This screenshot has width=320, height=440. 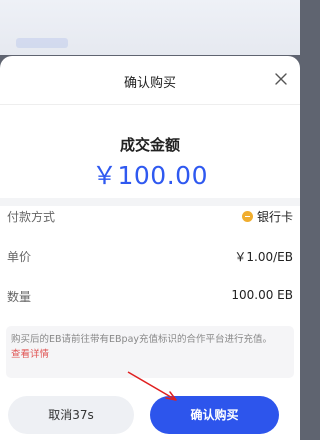 What do you see at coordinates (262, 295) in the screenshot?
I see `quantity-value: 100.00 EB` at bounding box center [262, 295].